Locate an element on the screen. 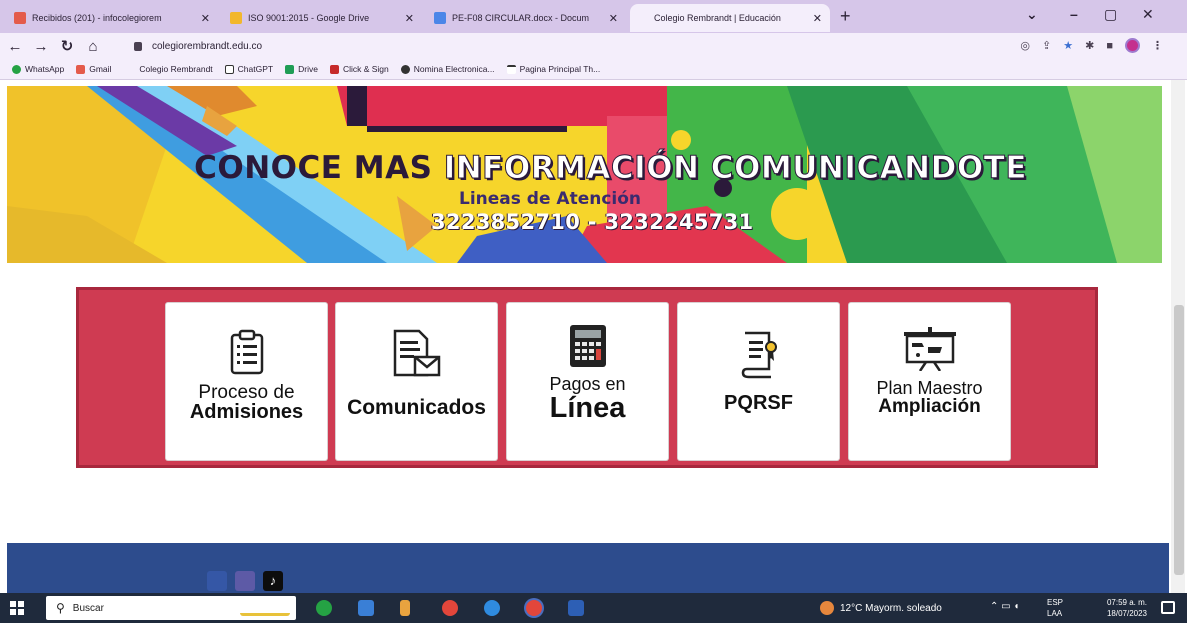  forward-arrow-icon: → is located at coordinates (41, 46).